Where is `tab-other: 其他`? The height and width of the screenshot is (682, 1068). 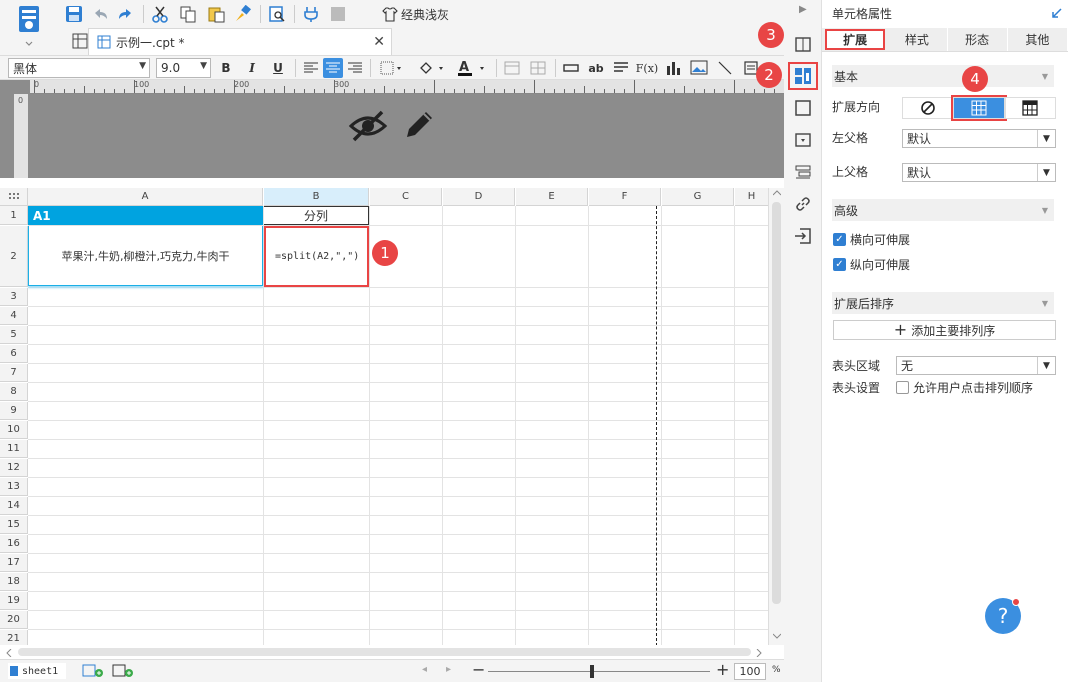
tab-other: 其他 is located at coordinates (1038, 39).